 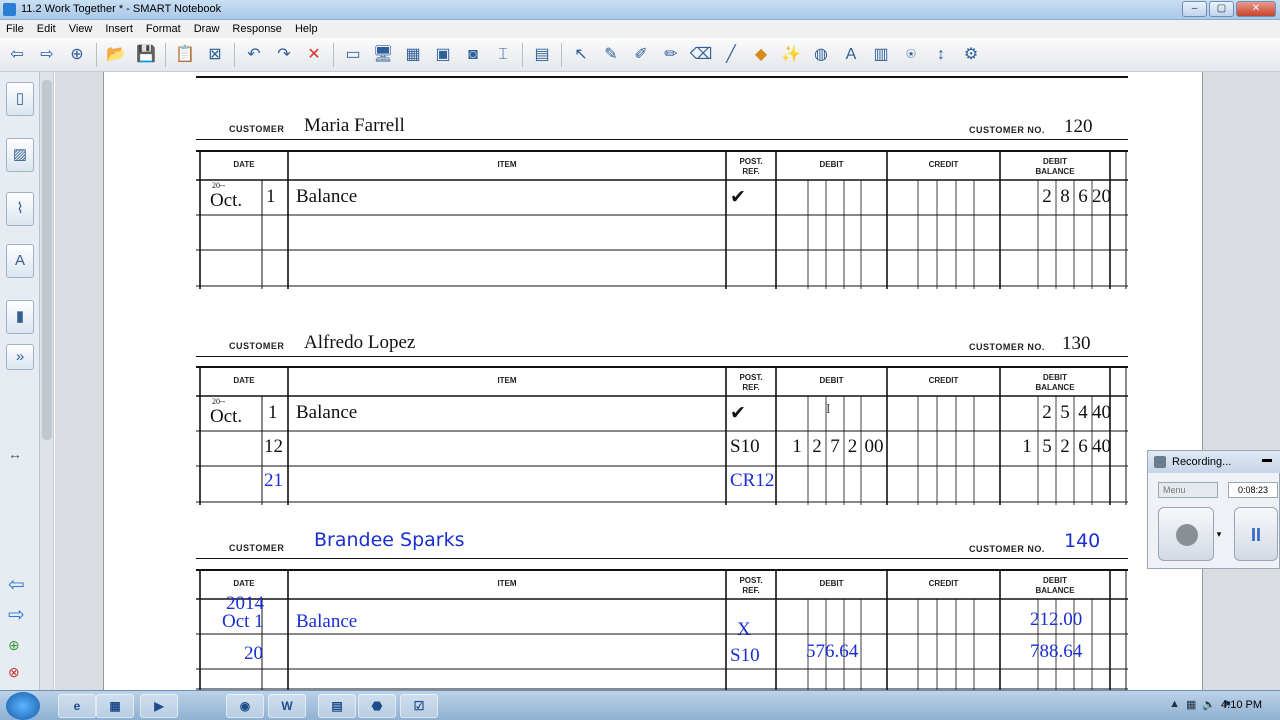 I want to click on monitor-icon: ▣, so click(x=443, y=55).